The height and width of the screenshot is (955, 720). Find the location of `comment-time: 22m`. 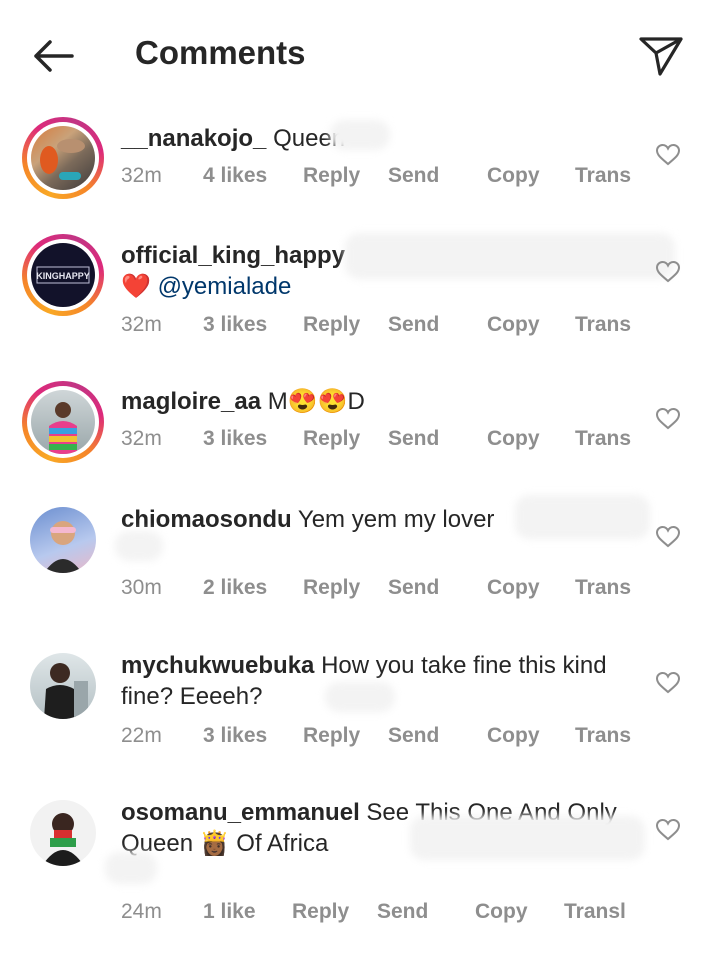

comment-time: 22m is located at coordinates (141, 735).